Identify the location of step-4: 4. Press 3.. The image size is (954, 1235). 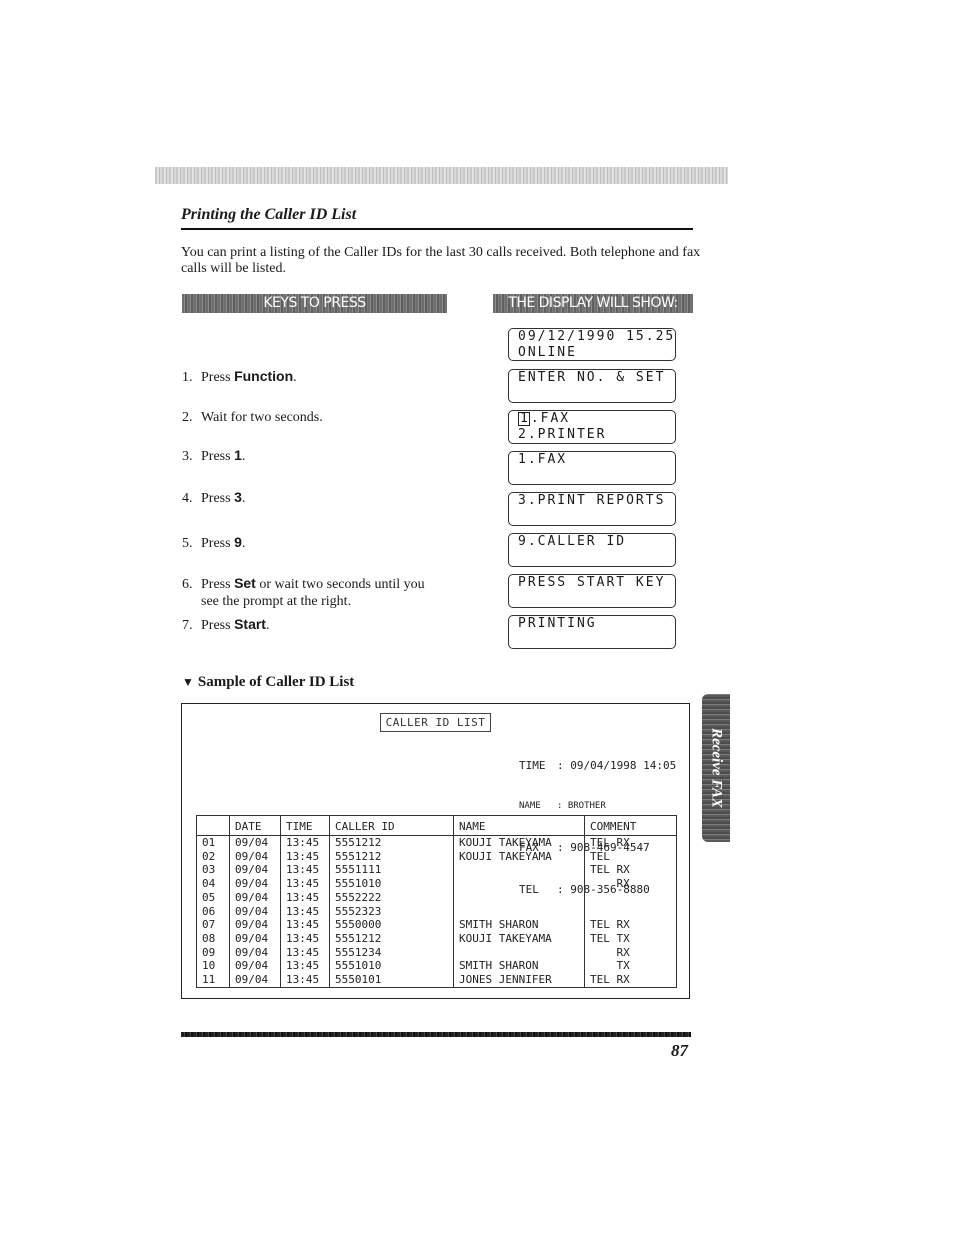
(214, 497).